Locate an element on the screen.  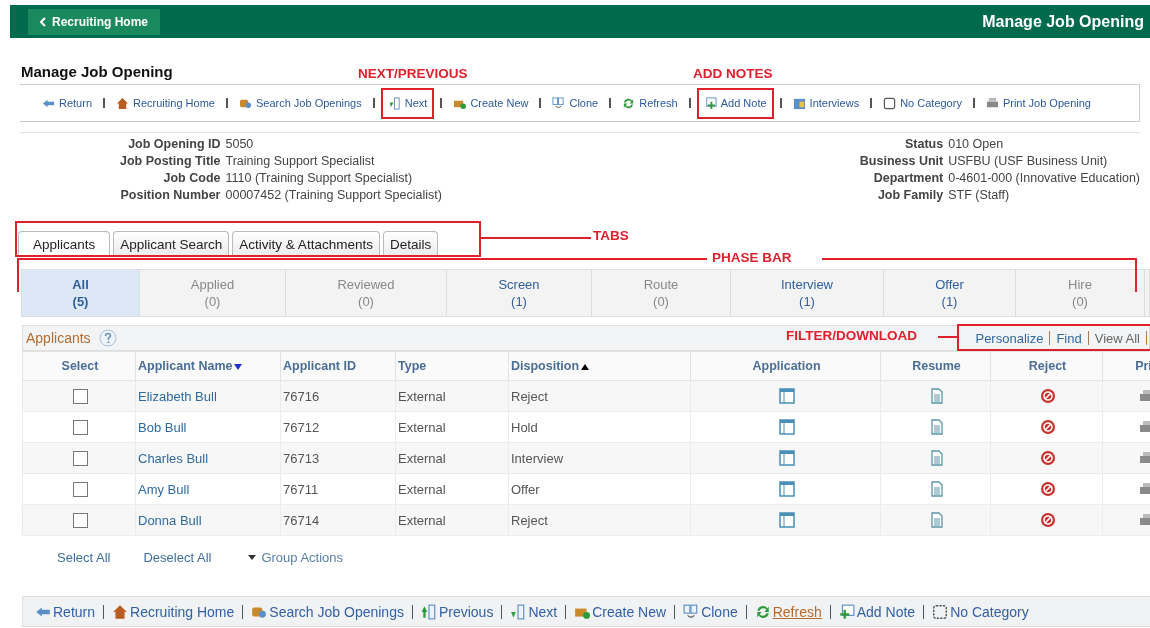
field-label: Status is located at coordinates (924, 144).